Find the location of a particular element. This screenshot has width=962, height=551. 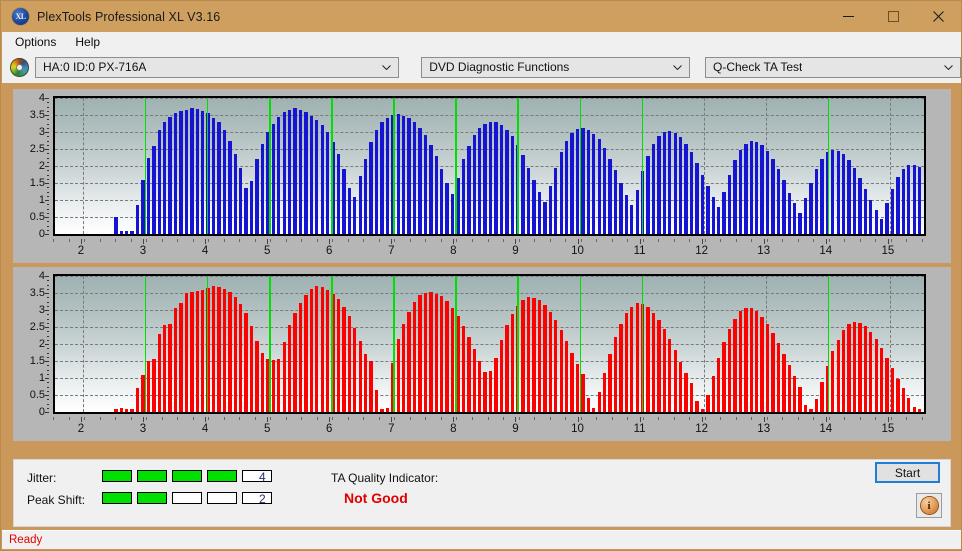

y-tick-label: 0.5 is located at coordinates (37, 395).